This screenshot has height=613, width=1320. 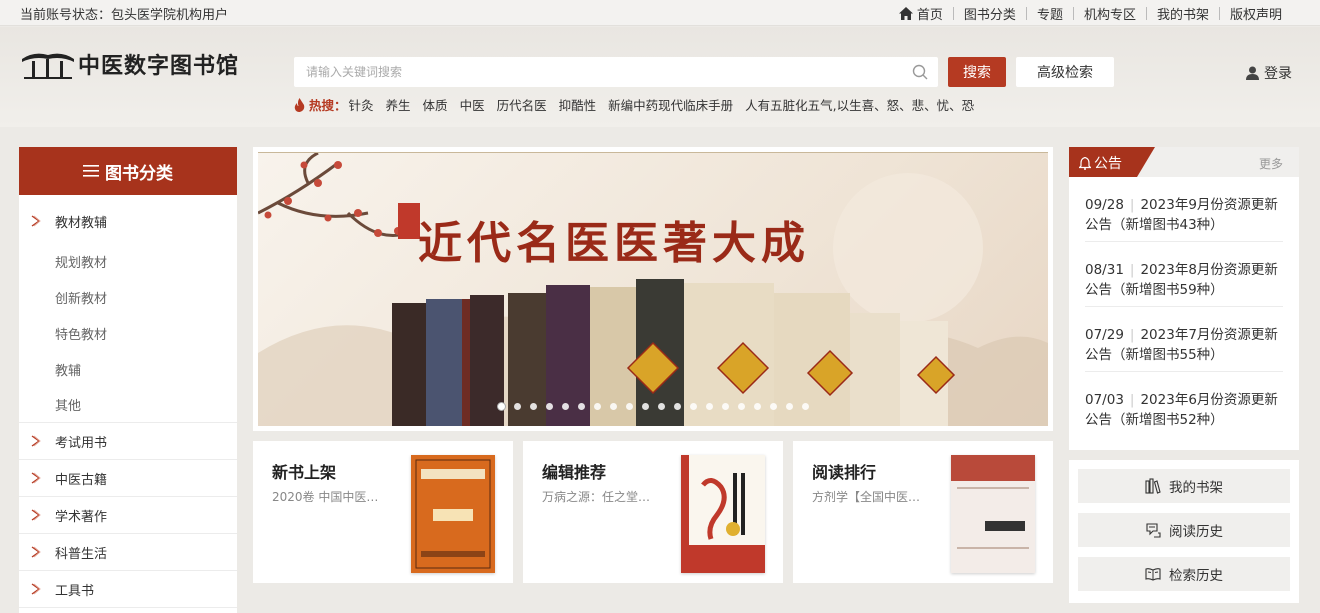 What do you see at coordinates (1153, 574) in the screenshot?
I see `open-book-icon` at bounding box center [1153, 574].